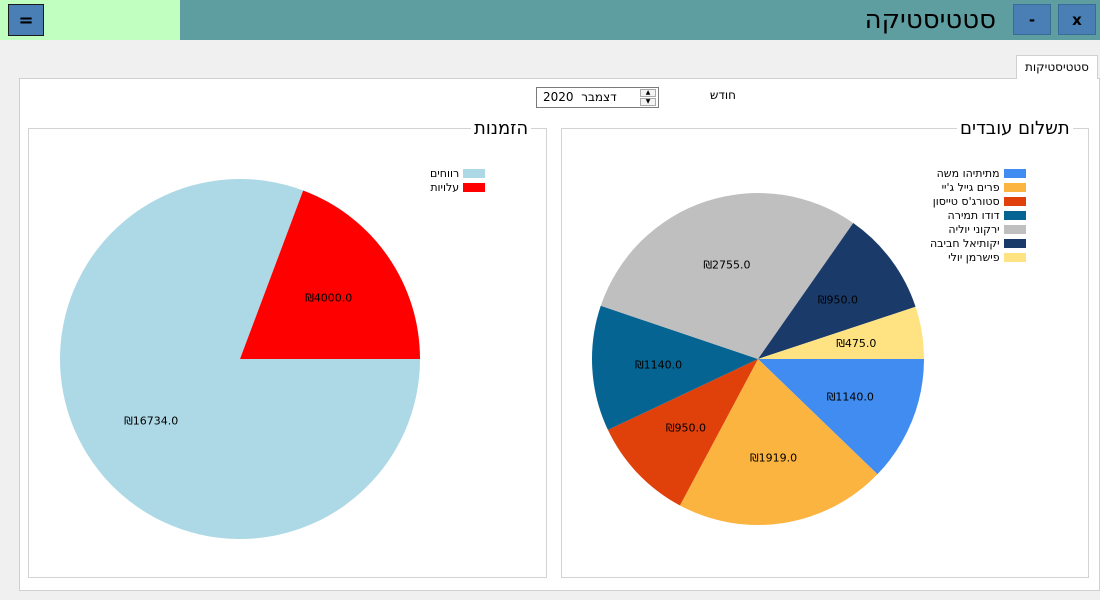  I want to click on employee-payments-legend-label: פרים גייל ג'יי, so click(970, 187).